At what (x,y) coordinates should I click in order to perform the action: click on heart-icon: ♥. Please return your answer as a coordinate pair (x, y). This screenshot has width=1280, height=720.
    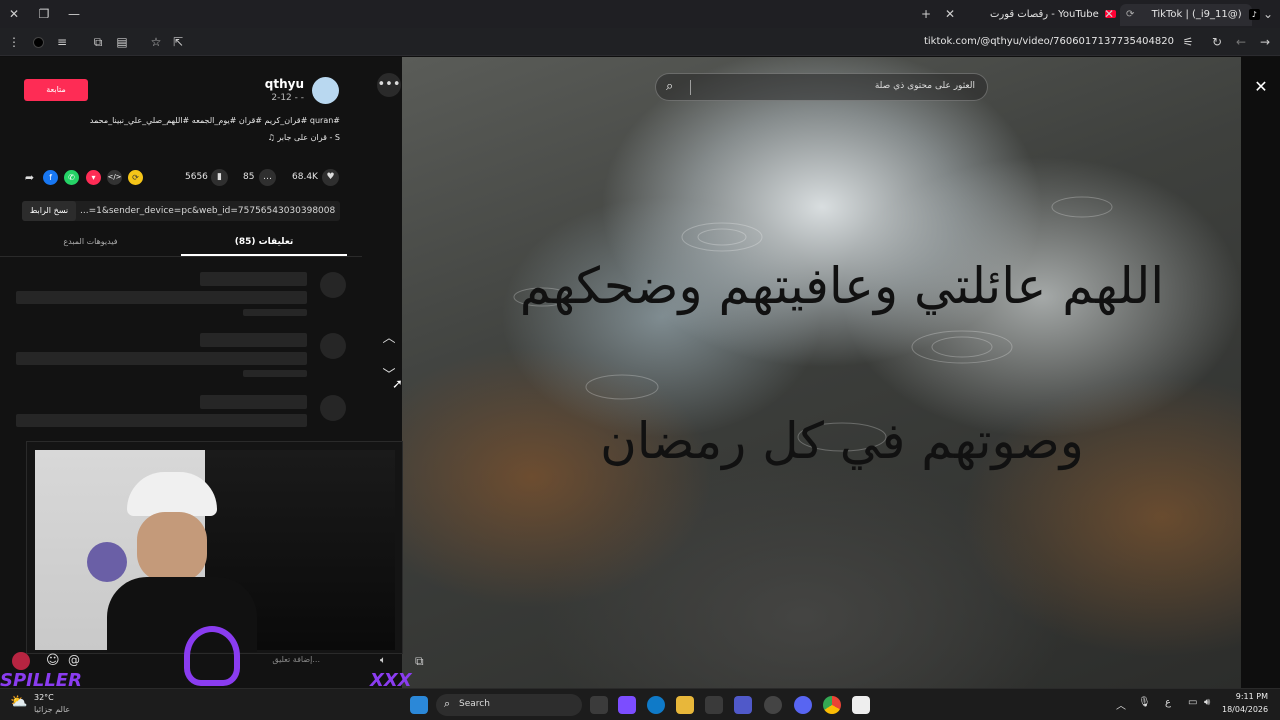
    Looking at the image, I should click on (330, 177).